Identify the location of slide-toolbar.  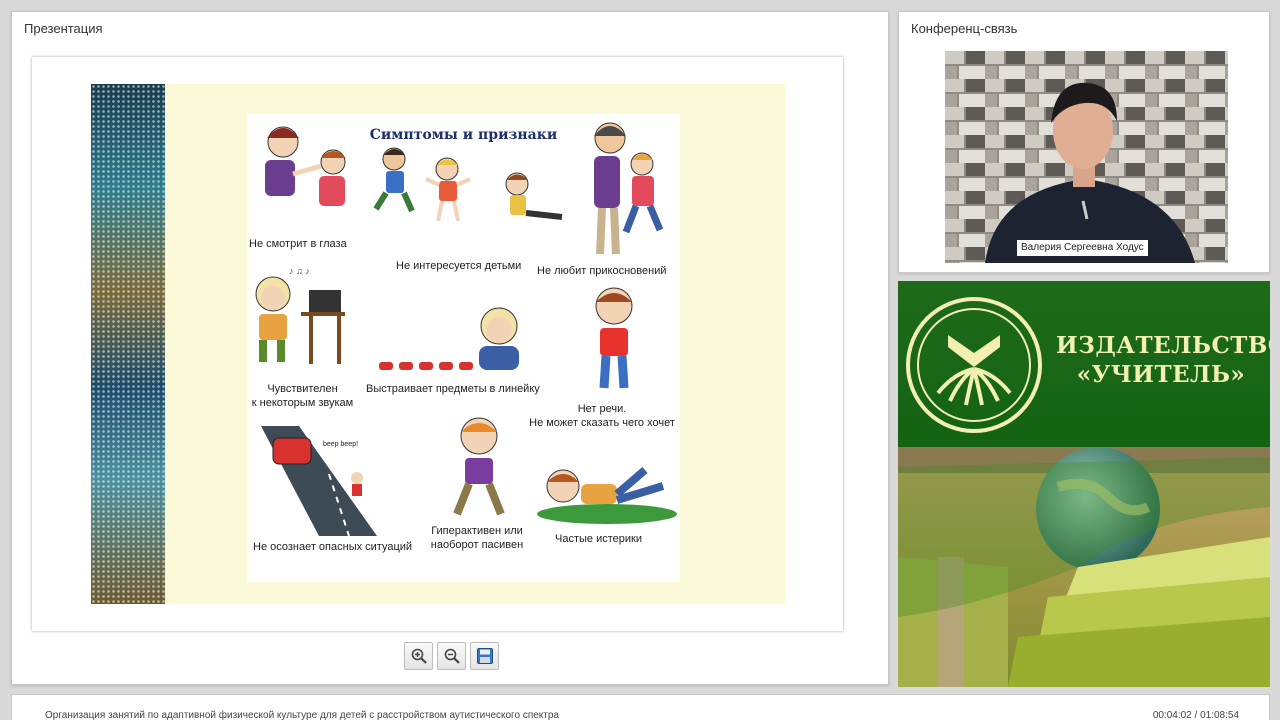
(451, 656).